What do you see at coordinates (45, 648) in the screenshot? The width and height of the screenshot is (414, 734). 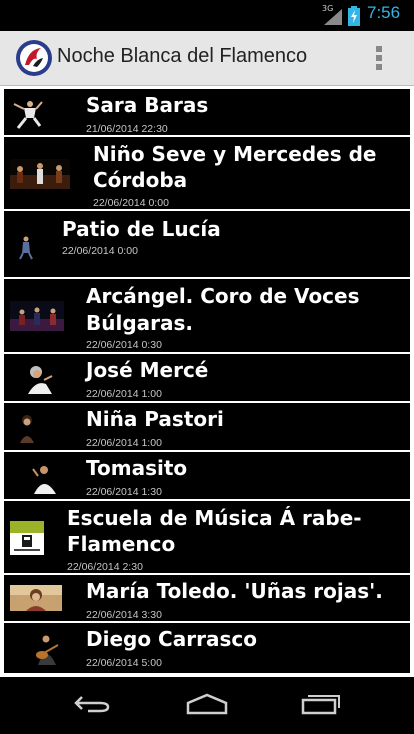 I see `guitarist-photo-icon` at bounding box center [45, 648].